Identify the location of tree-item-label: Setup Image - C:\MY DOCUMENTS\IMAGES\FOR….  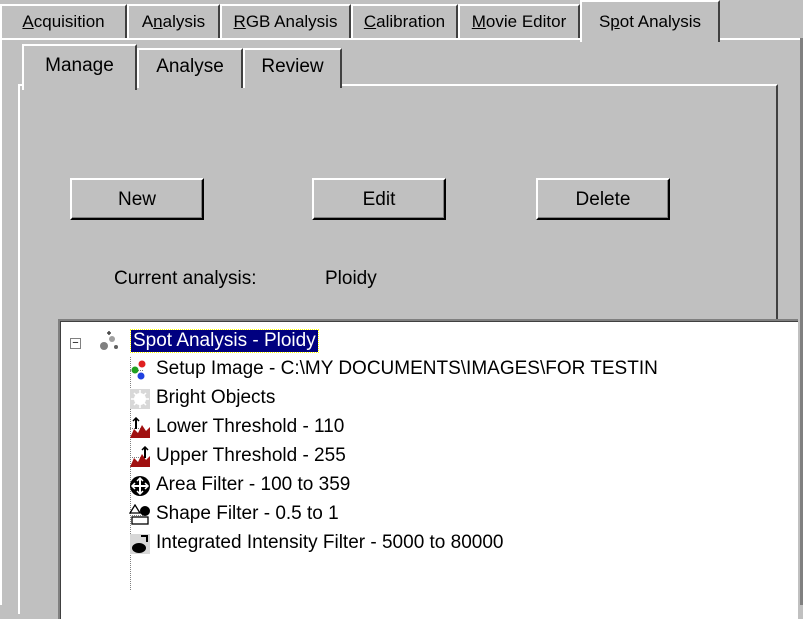
(407, 368).